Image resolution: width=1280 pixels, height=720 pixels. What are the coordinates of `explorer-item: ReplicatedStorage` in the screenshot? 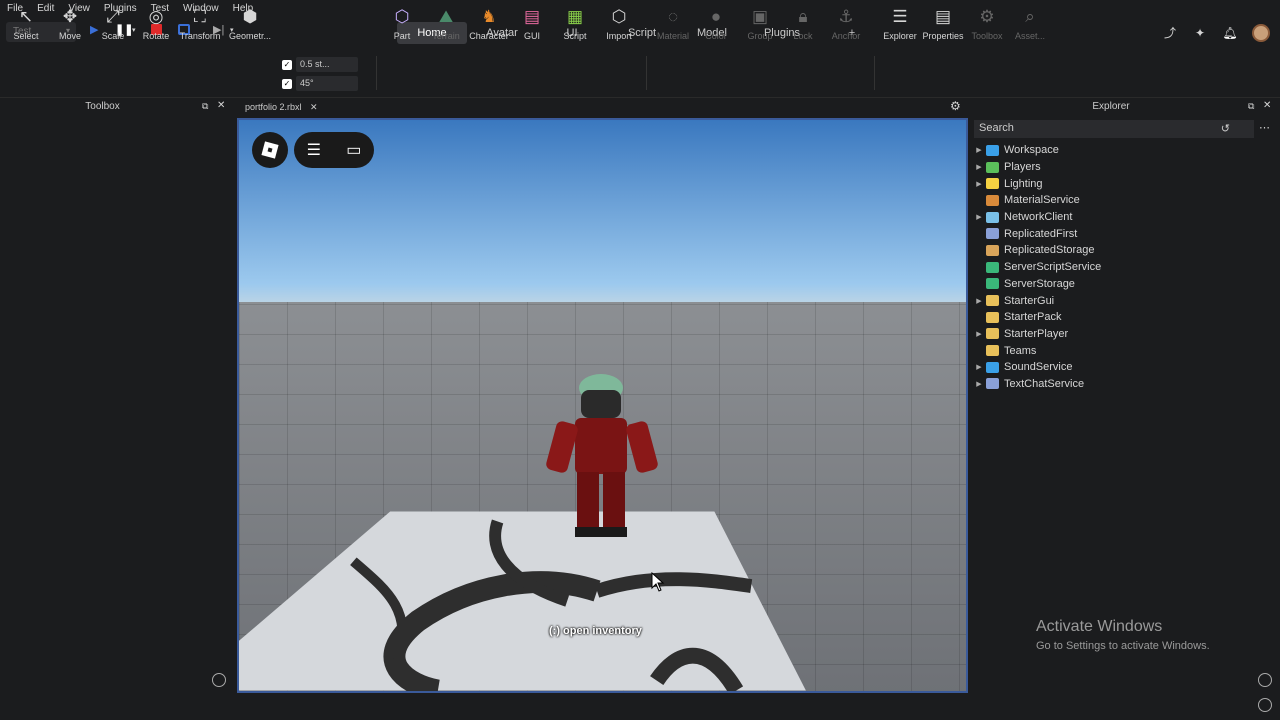 It's located at (1126, 250).